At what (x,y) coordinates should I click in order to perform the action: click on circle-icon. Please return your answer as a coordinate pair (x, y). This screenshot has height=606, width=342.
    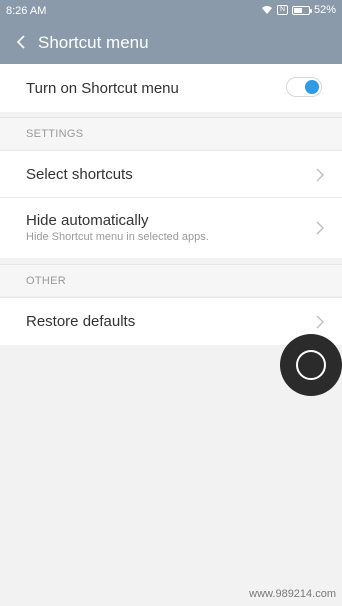
    Looking at the image, I should click on (311, 365).